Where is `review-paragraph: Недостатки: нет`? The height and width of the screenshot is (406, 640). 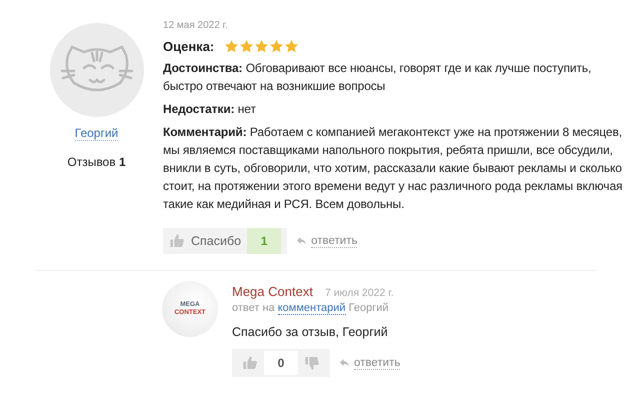
review-paragraph: Недостатки: нет is located at coordinates (210, 109).